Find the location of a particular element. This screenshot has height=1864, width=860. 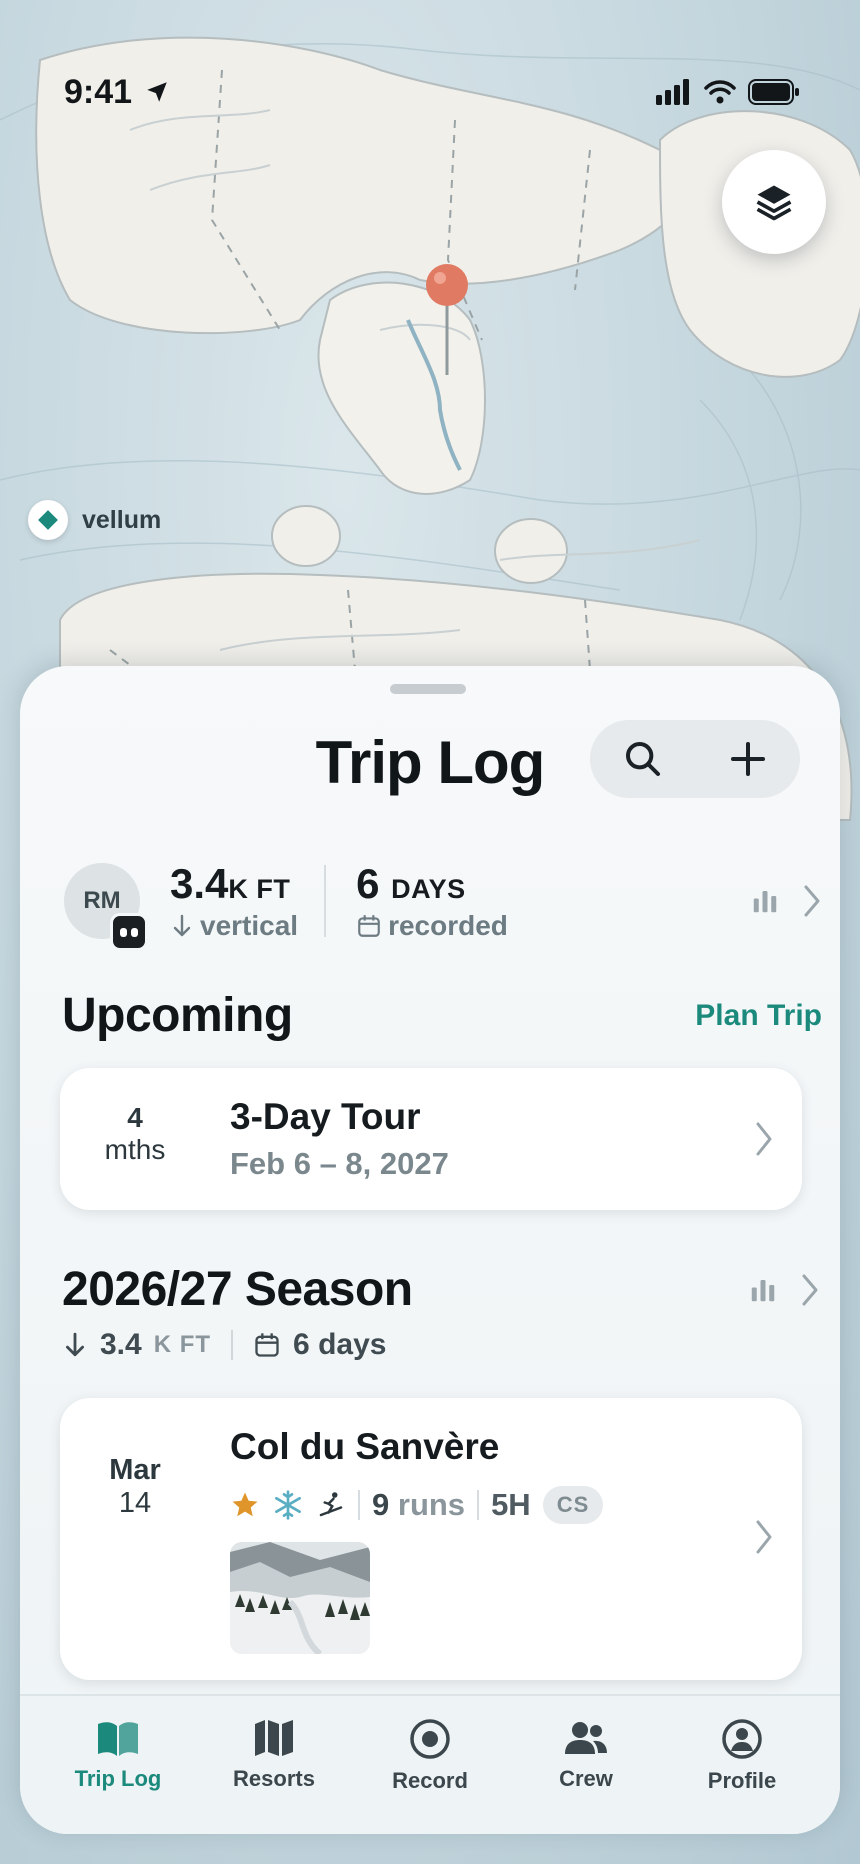

resort-badge: CS is located at coordinates (573, 1505).